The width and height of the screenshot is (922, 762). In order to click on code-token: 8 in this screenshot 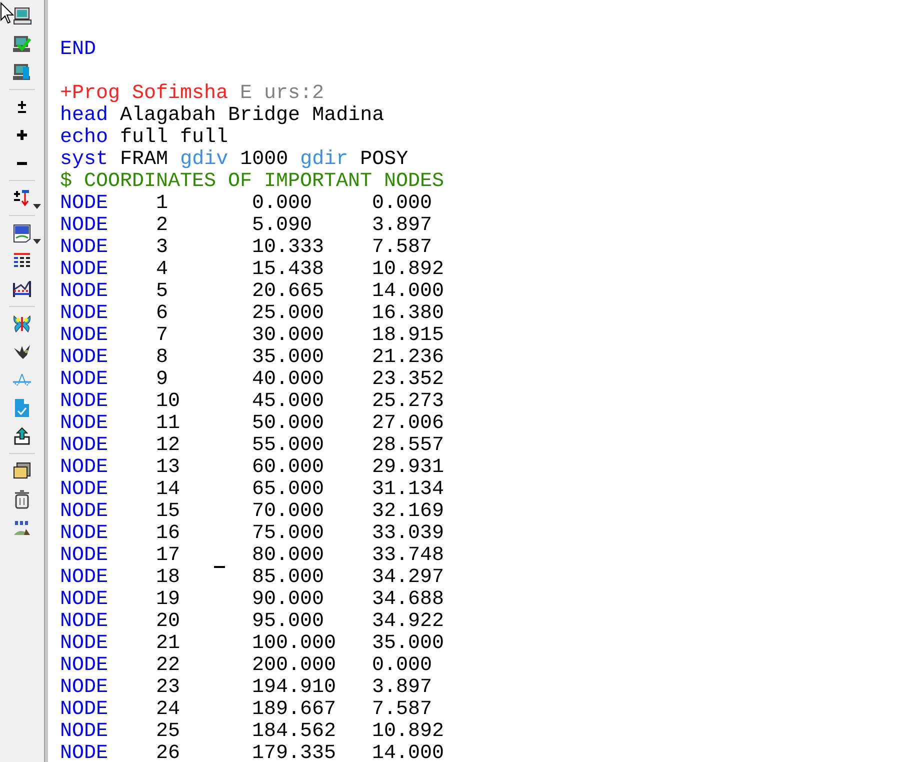, I will do `click(162, 357)`.